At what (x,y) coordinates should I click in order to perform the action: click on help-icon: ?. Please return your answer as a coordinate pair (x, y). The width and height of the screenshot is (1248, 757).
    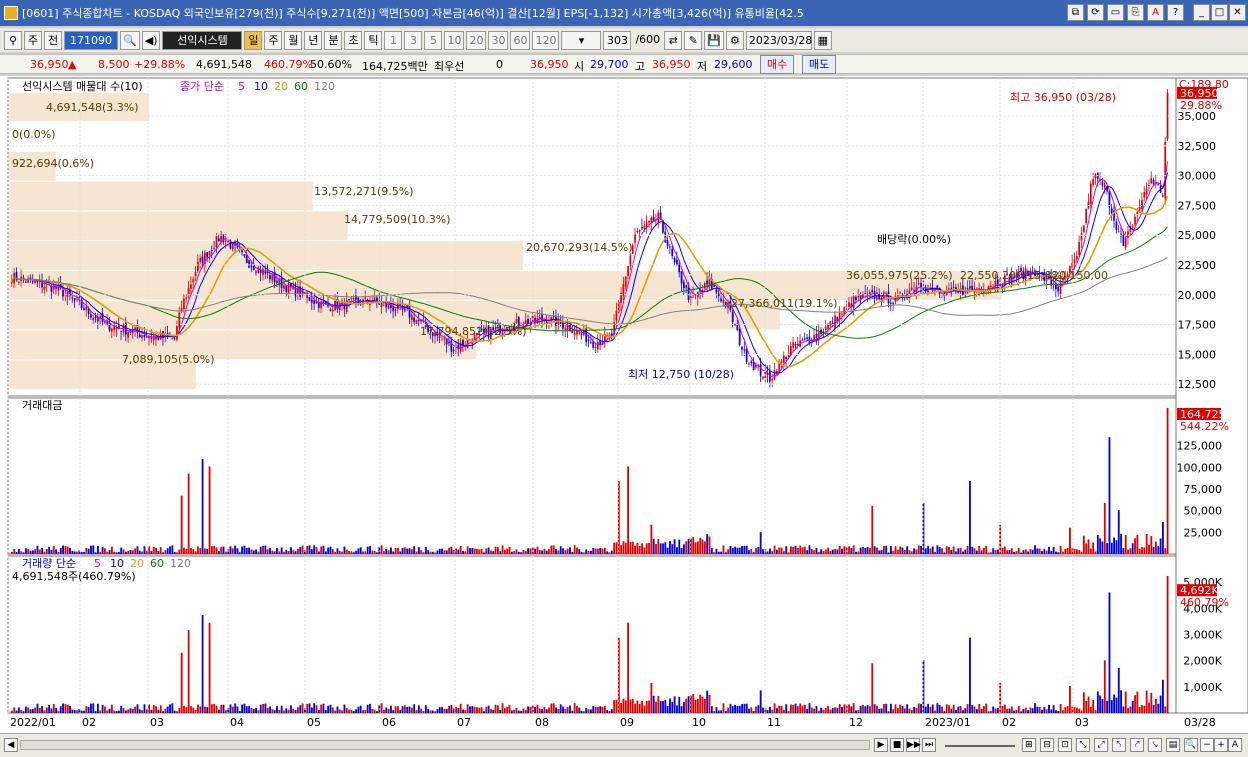
    Looking at the image, I should click on (1175, 12).